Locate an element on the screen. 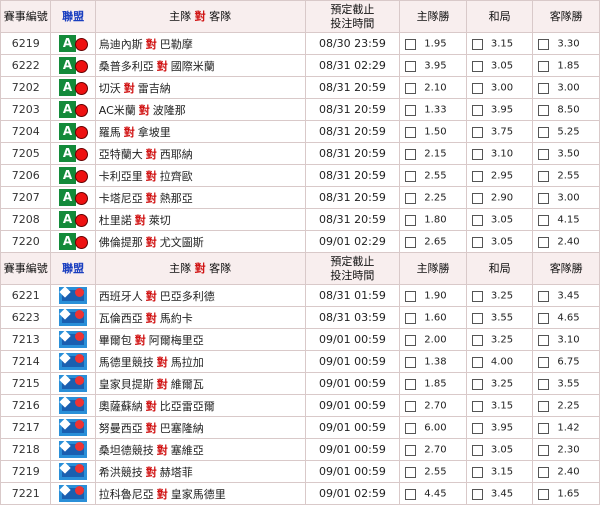 The height and width of the screenshot is (505, 600). away-win-cell: 3.00 is located at coordinates (566, 87).